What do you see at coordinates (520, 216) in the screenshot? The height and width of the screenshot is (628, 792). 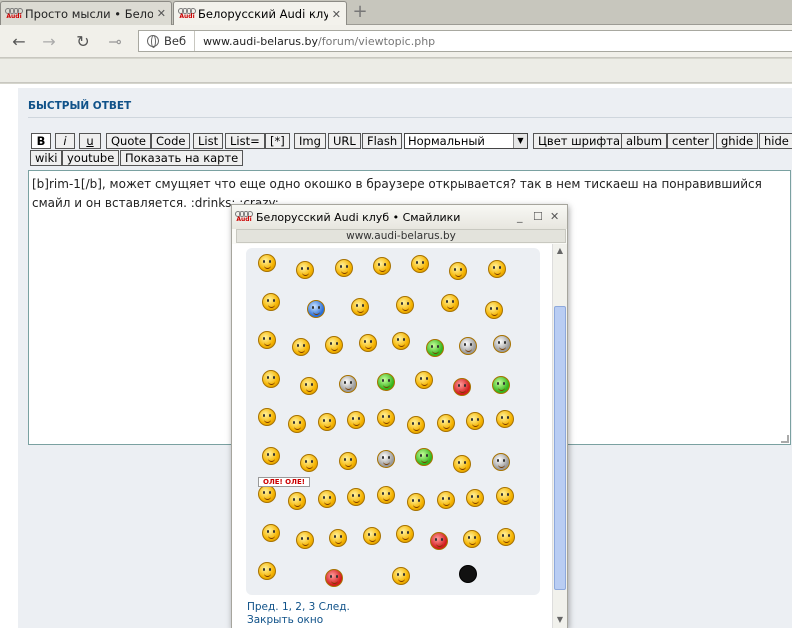 I see `minimize-icon: _` at bounding box center [520, 216].